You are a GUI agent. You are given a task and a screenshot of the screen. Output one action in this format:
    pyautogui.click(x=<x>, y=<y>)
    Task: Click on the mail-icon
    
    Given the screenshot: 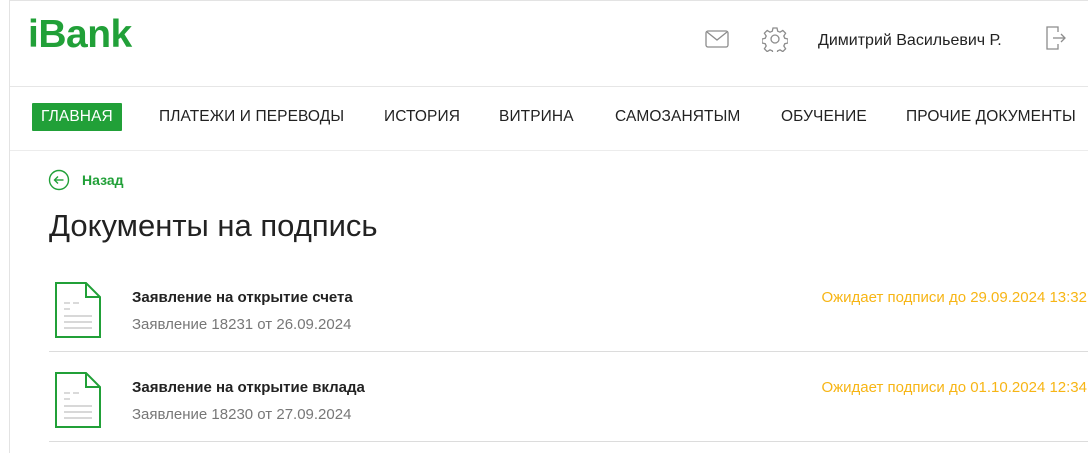 What is the action you would take?
    pyautogui.click(x=717, y=39)
    